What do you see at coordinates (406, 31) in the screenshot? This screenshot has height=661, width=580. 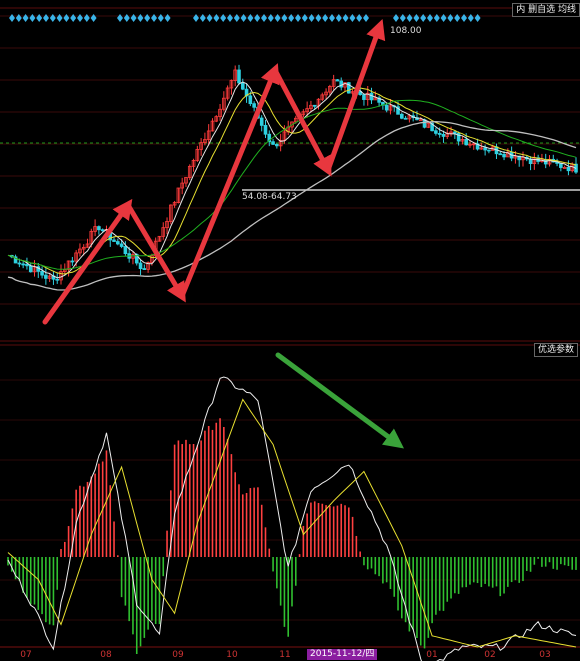 I see `high-price-label: 108.00` at bounding box center [406, 31].